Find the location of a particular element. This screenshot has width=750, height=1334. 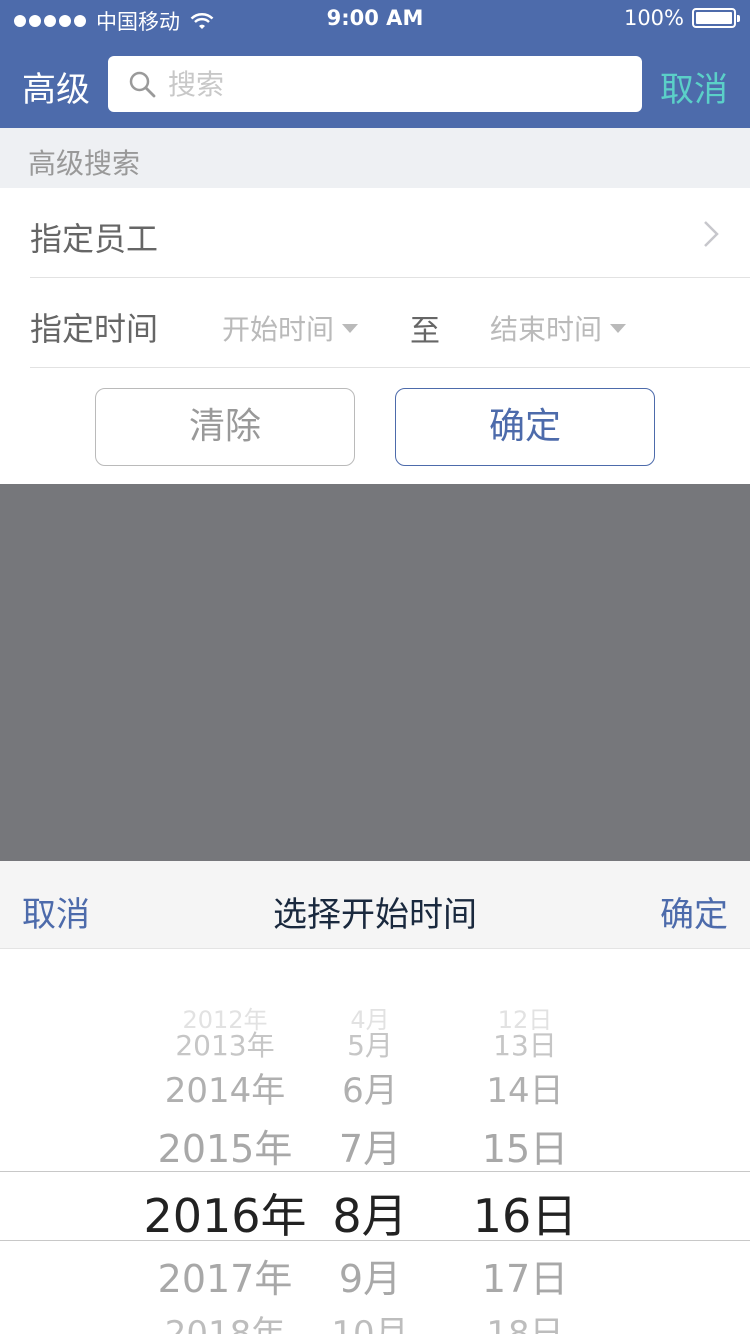

picker-item: 10月 is located at coordinates (370, 1320).